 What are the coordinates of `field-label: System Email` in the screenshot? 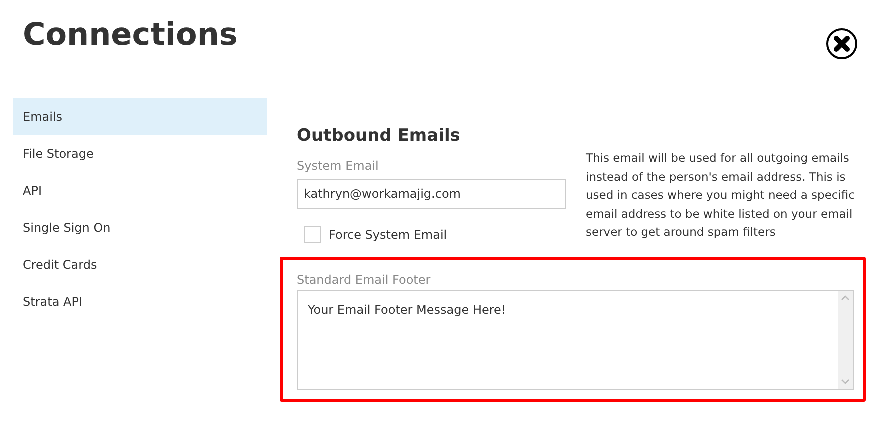 It's located at (338, 166).